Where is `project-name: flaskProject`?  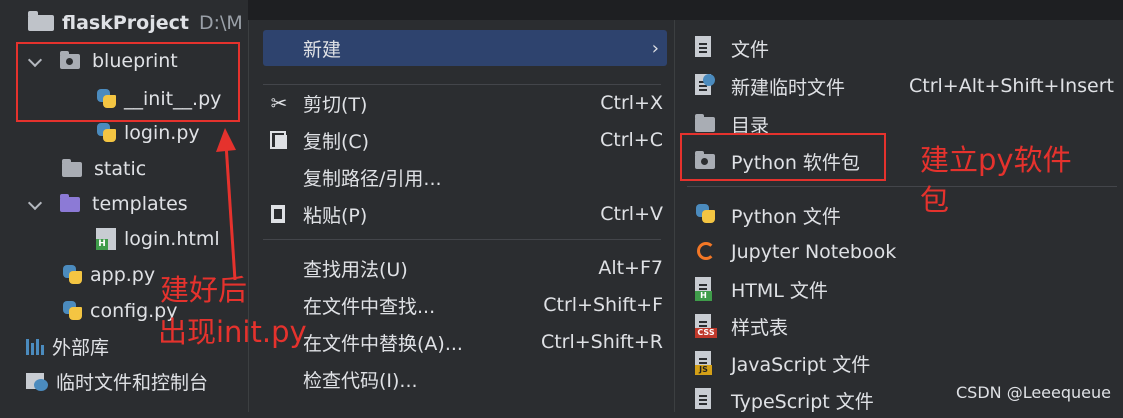
project-name: flaskProject is located at coordinates (125, 23).